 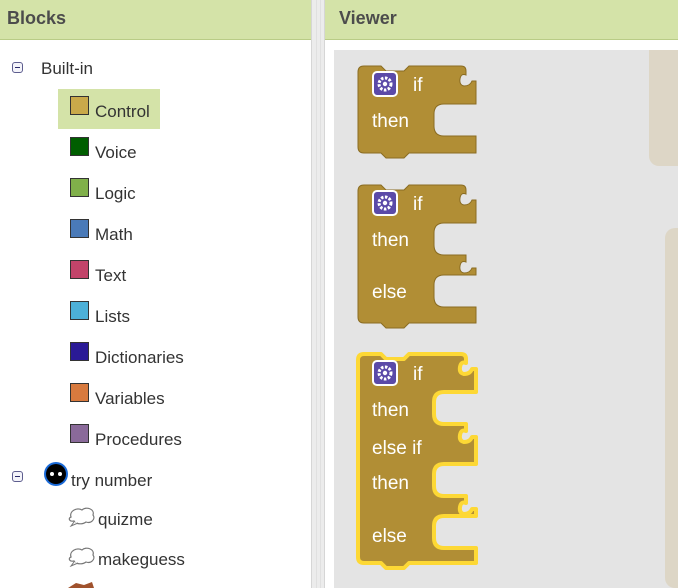 What do you see at coordinates (67, 69) in the screenshot?
I see `tree-item-builtin: Built-in` at bounding box center [67, 69].